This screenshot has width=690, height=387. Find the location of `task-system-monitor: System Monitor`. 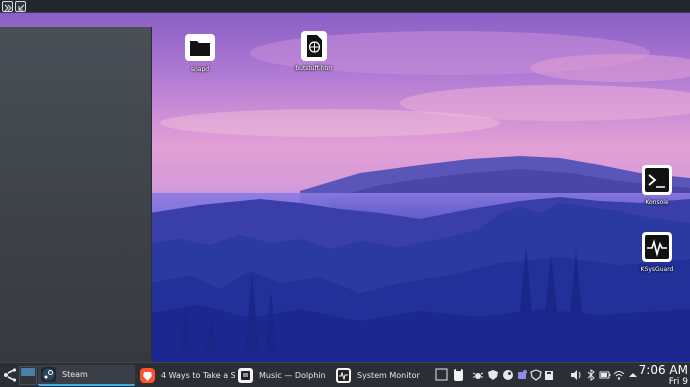

task-system-monitor: System Monitor is located at coordinates (380, 375).